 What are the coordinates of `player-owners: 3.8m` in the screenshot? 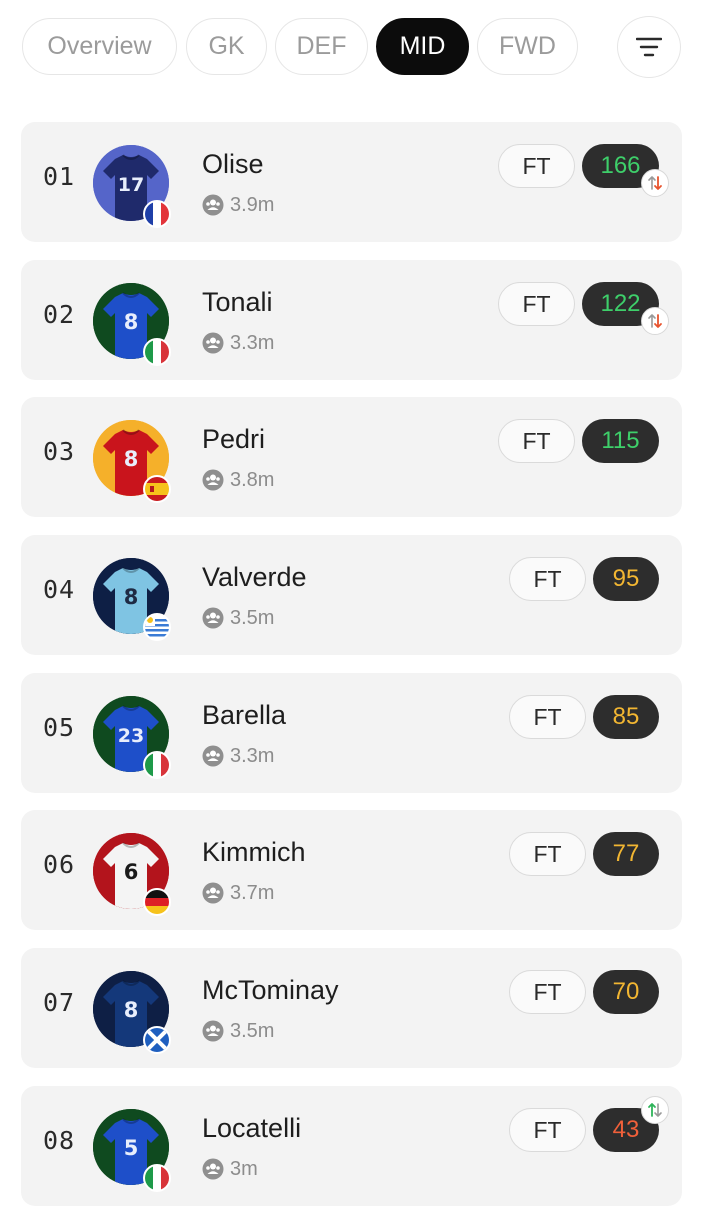 It's located at (238, 480).